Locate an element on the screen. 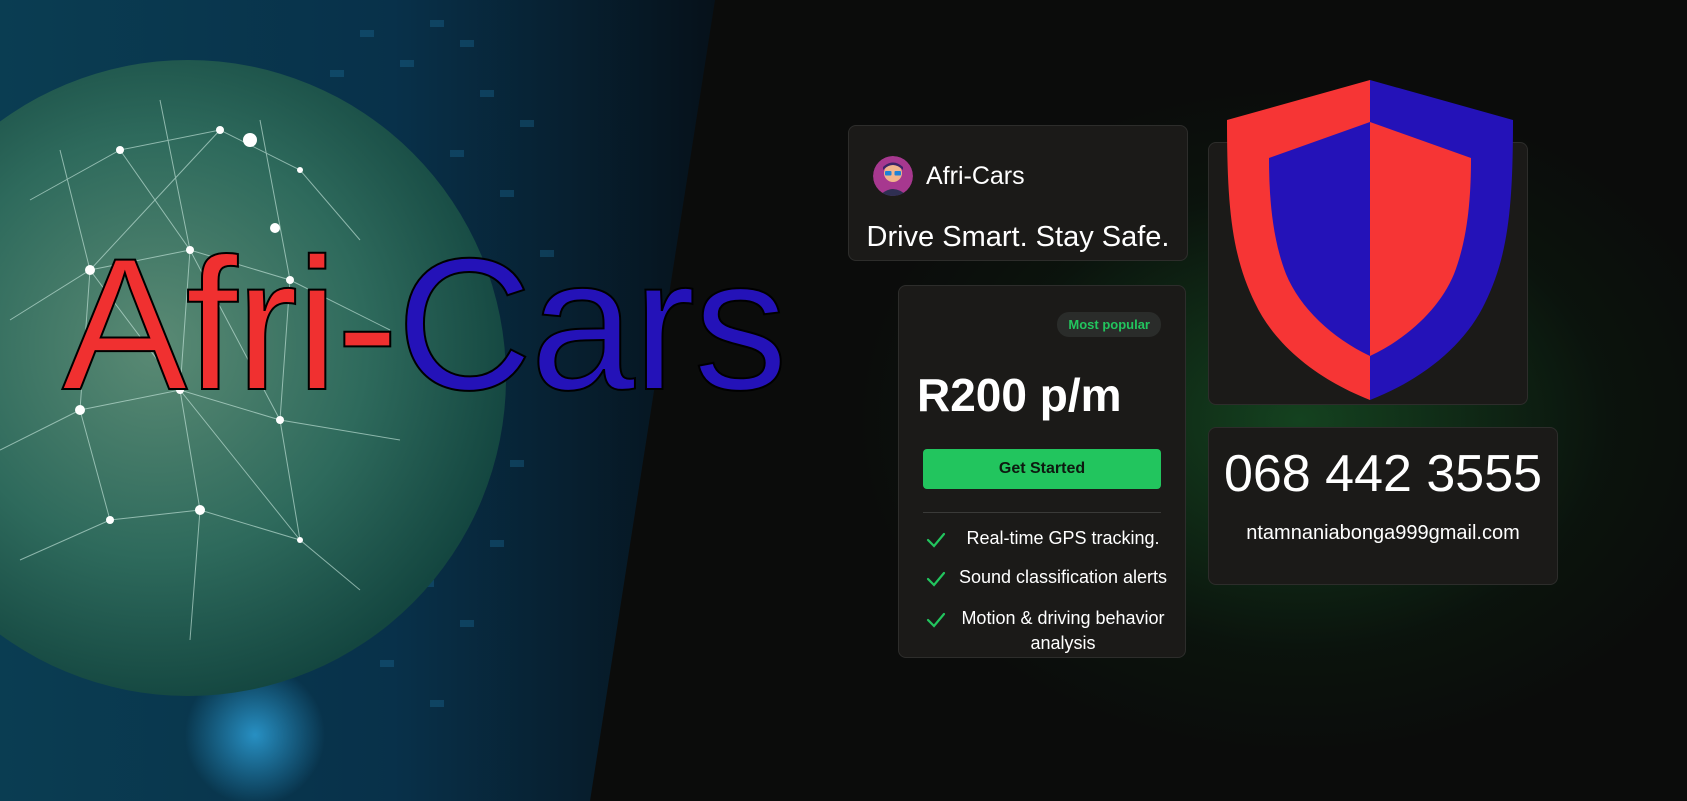 This screenshot has width=1687, height=801. email-address: ntamnaniabonga999gmail.com is located at coordinates (1383, 533).